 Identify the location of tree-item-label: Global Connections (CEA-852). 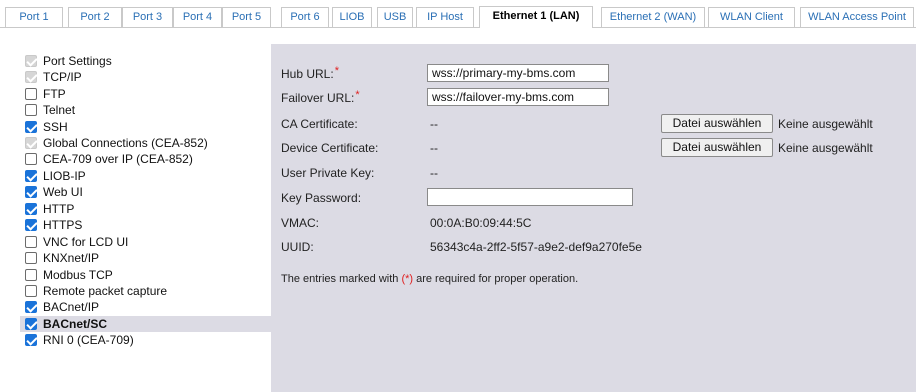
(125, 143).